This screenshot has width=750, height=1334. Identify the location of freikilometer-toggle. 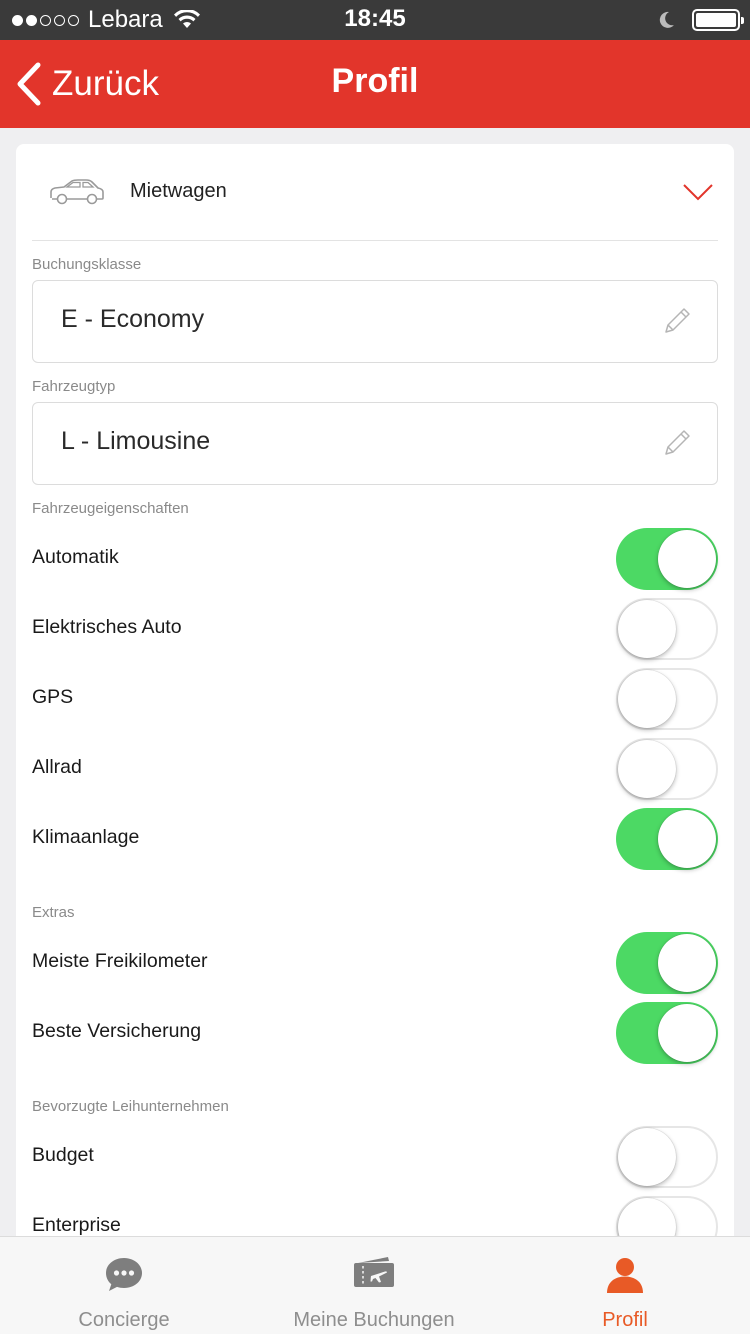
(667, 963).